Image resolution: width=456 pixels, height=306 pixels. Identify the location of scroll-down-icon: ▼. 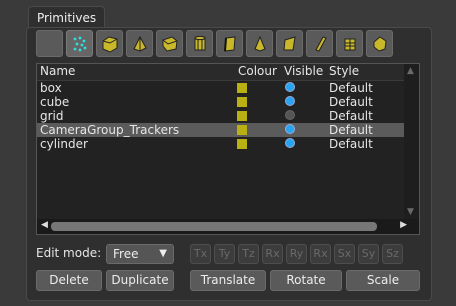
(410, 212).